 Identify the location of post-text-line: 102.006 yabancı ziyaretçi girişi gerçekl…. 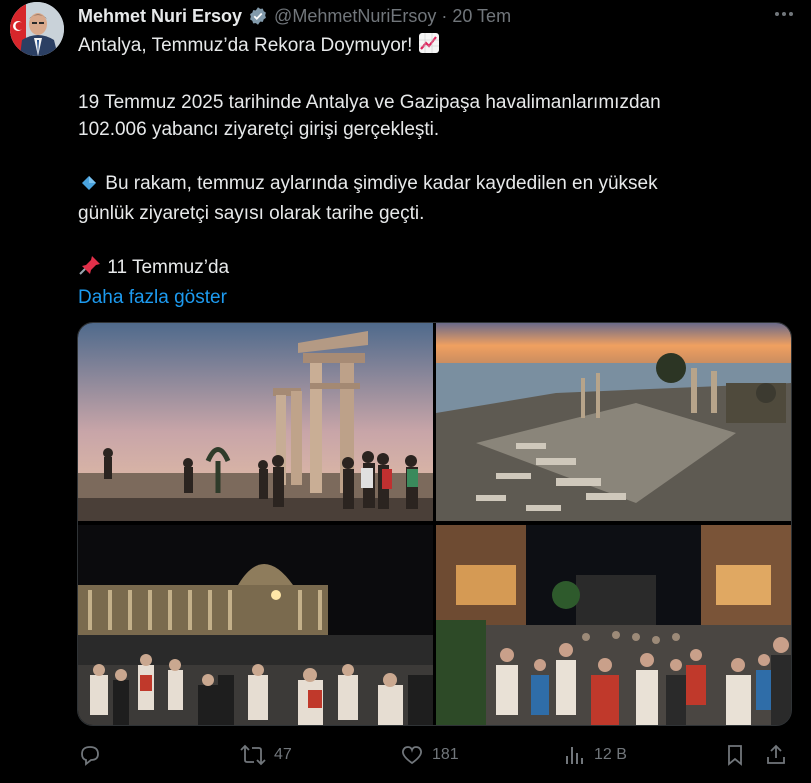
(259, 129).